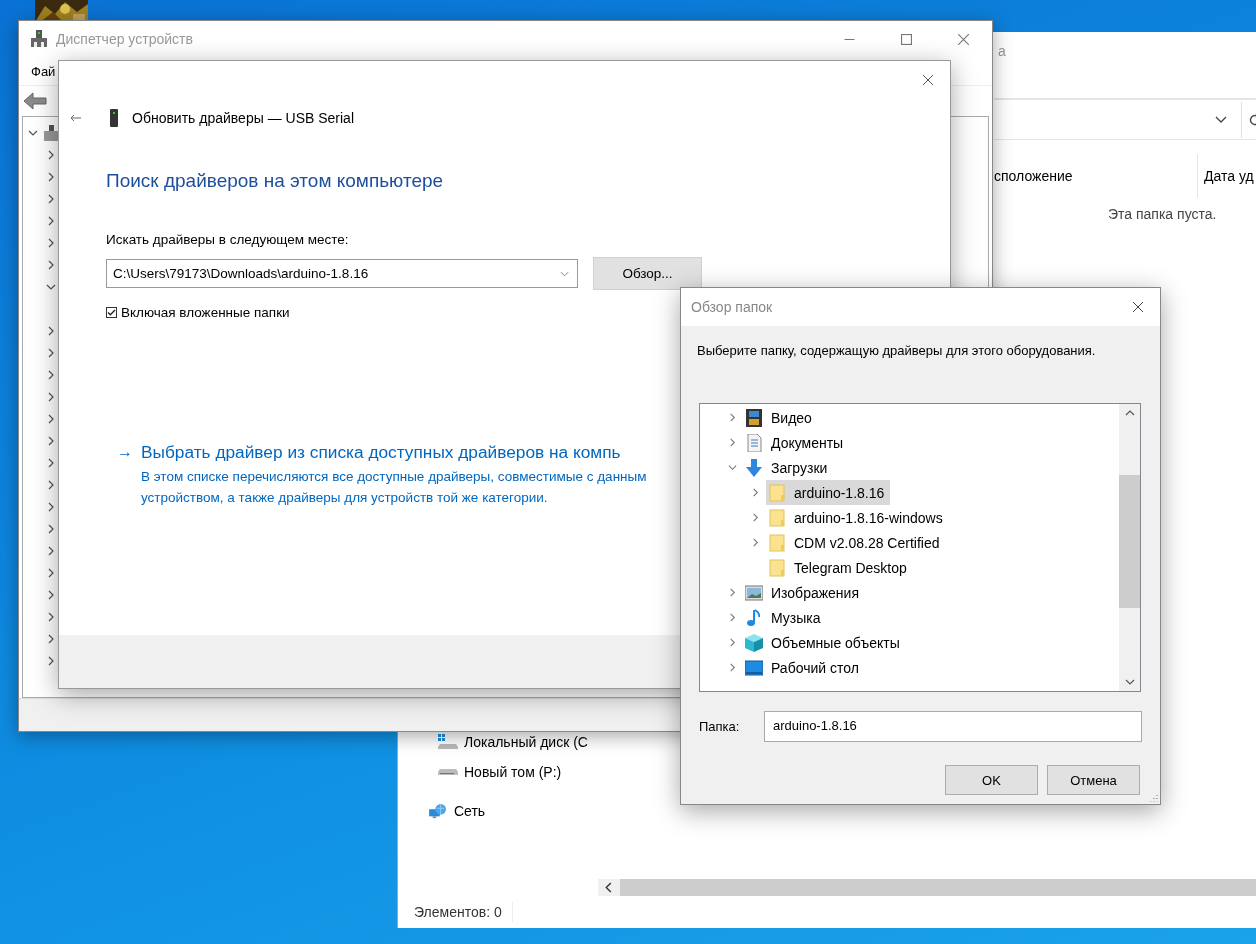 This screenshot has width=1256, height=944. I want to click on music-note-icon, so click(754, 617).